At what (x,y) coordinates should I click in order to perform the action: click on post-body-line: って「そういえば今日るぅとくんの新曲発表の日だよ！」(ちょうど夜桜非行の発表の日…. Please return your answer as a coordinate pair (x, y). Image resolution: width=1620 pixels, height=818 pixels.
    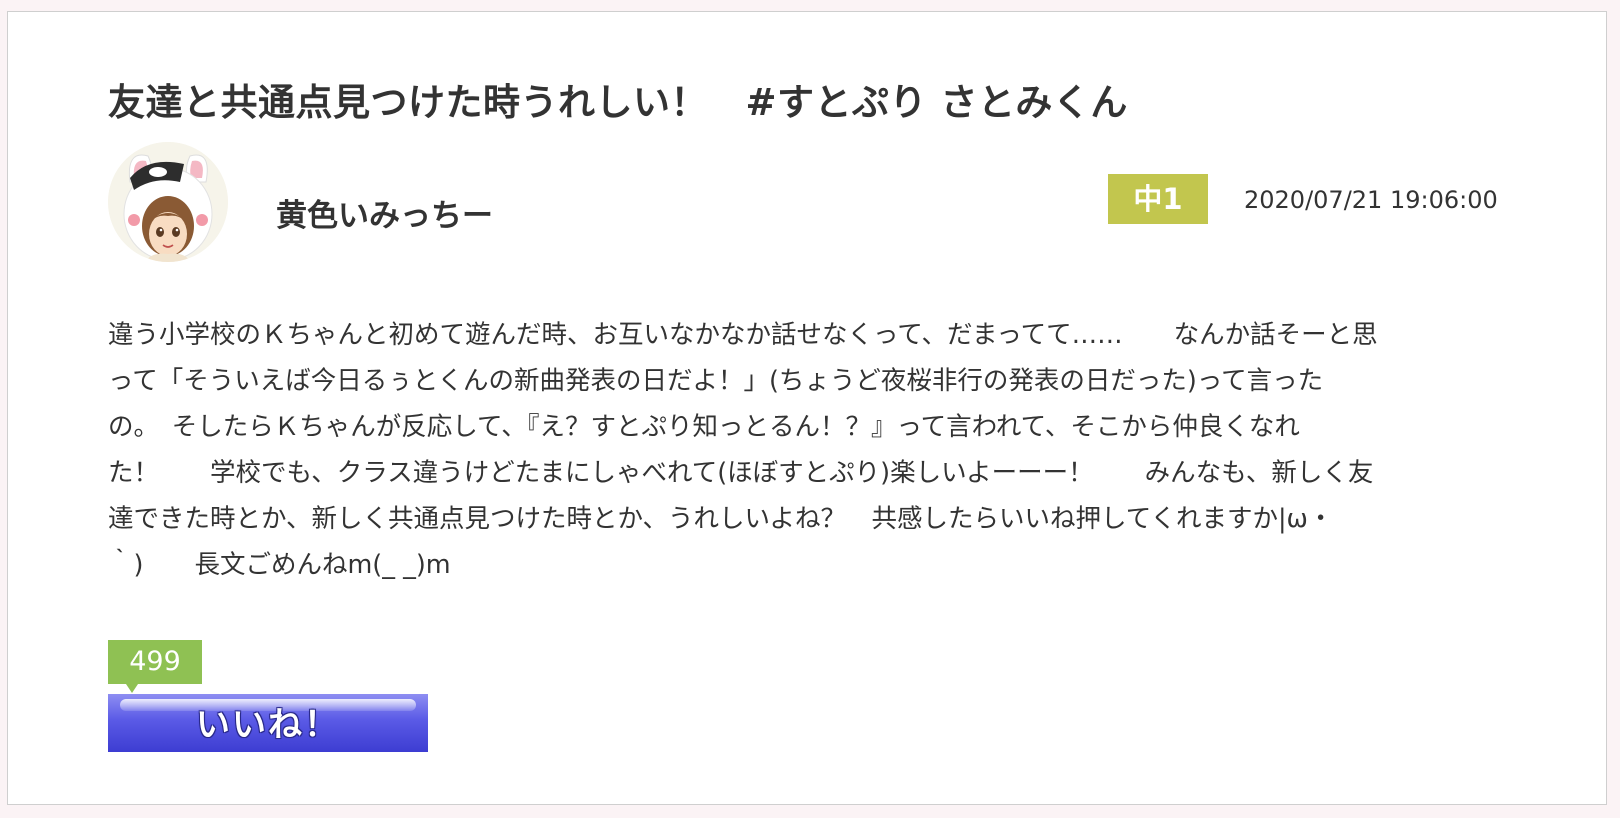
    Looking at the image, I should click on (716, 381).